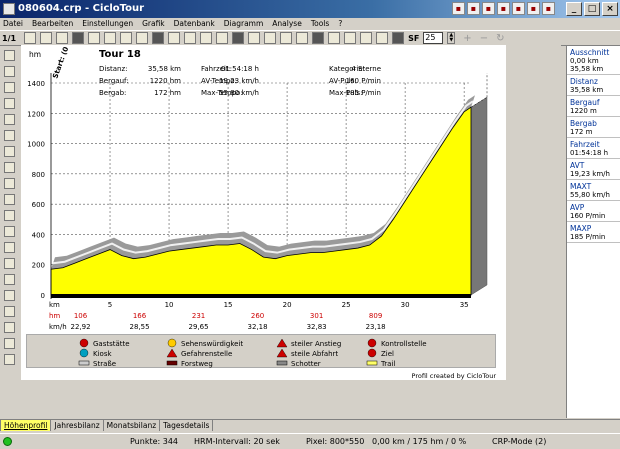 This screenshot has height=449, width=620. I want to click on minimize-button: _, so click(574, 9).